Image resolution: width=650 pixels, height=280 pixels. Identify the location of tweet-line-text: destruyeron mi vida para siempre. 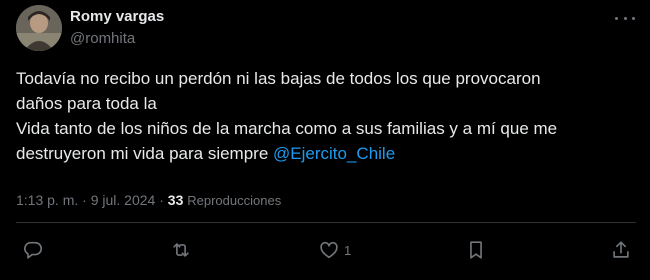
(145, 153).